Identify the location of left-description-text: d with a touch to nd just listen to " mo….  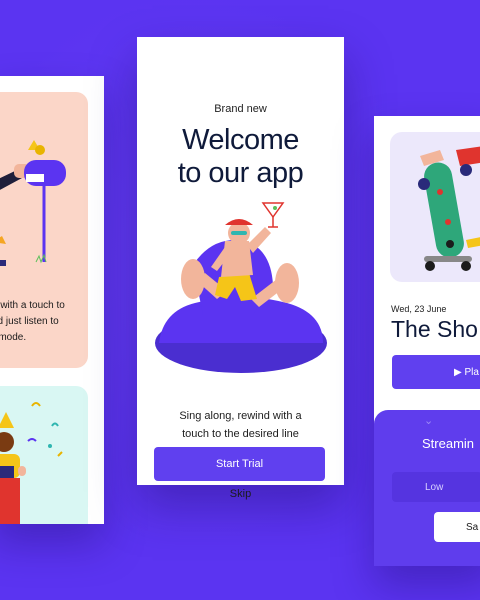
(32, 321).